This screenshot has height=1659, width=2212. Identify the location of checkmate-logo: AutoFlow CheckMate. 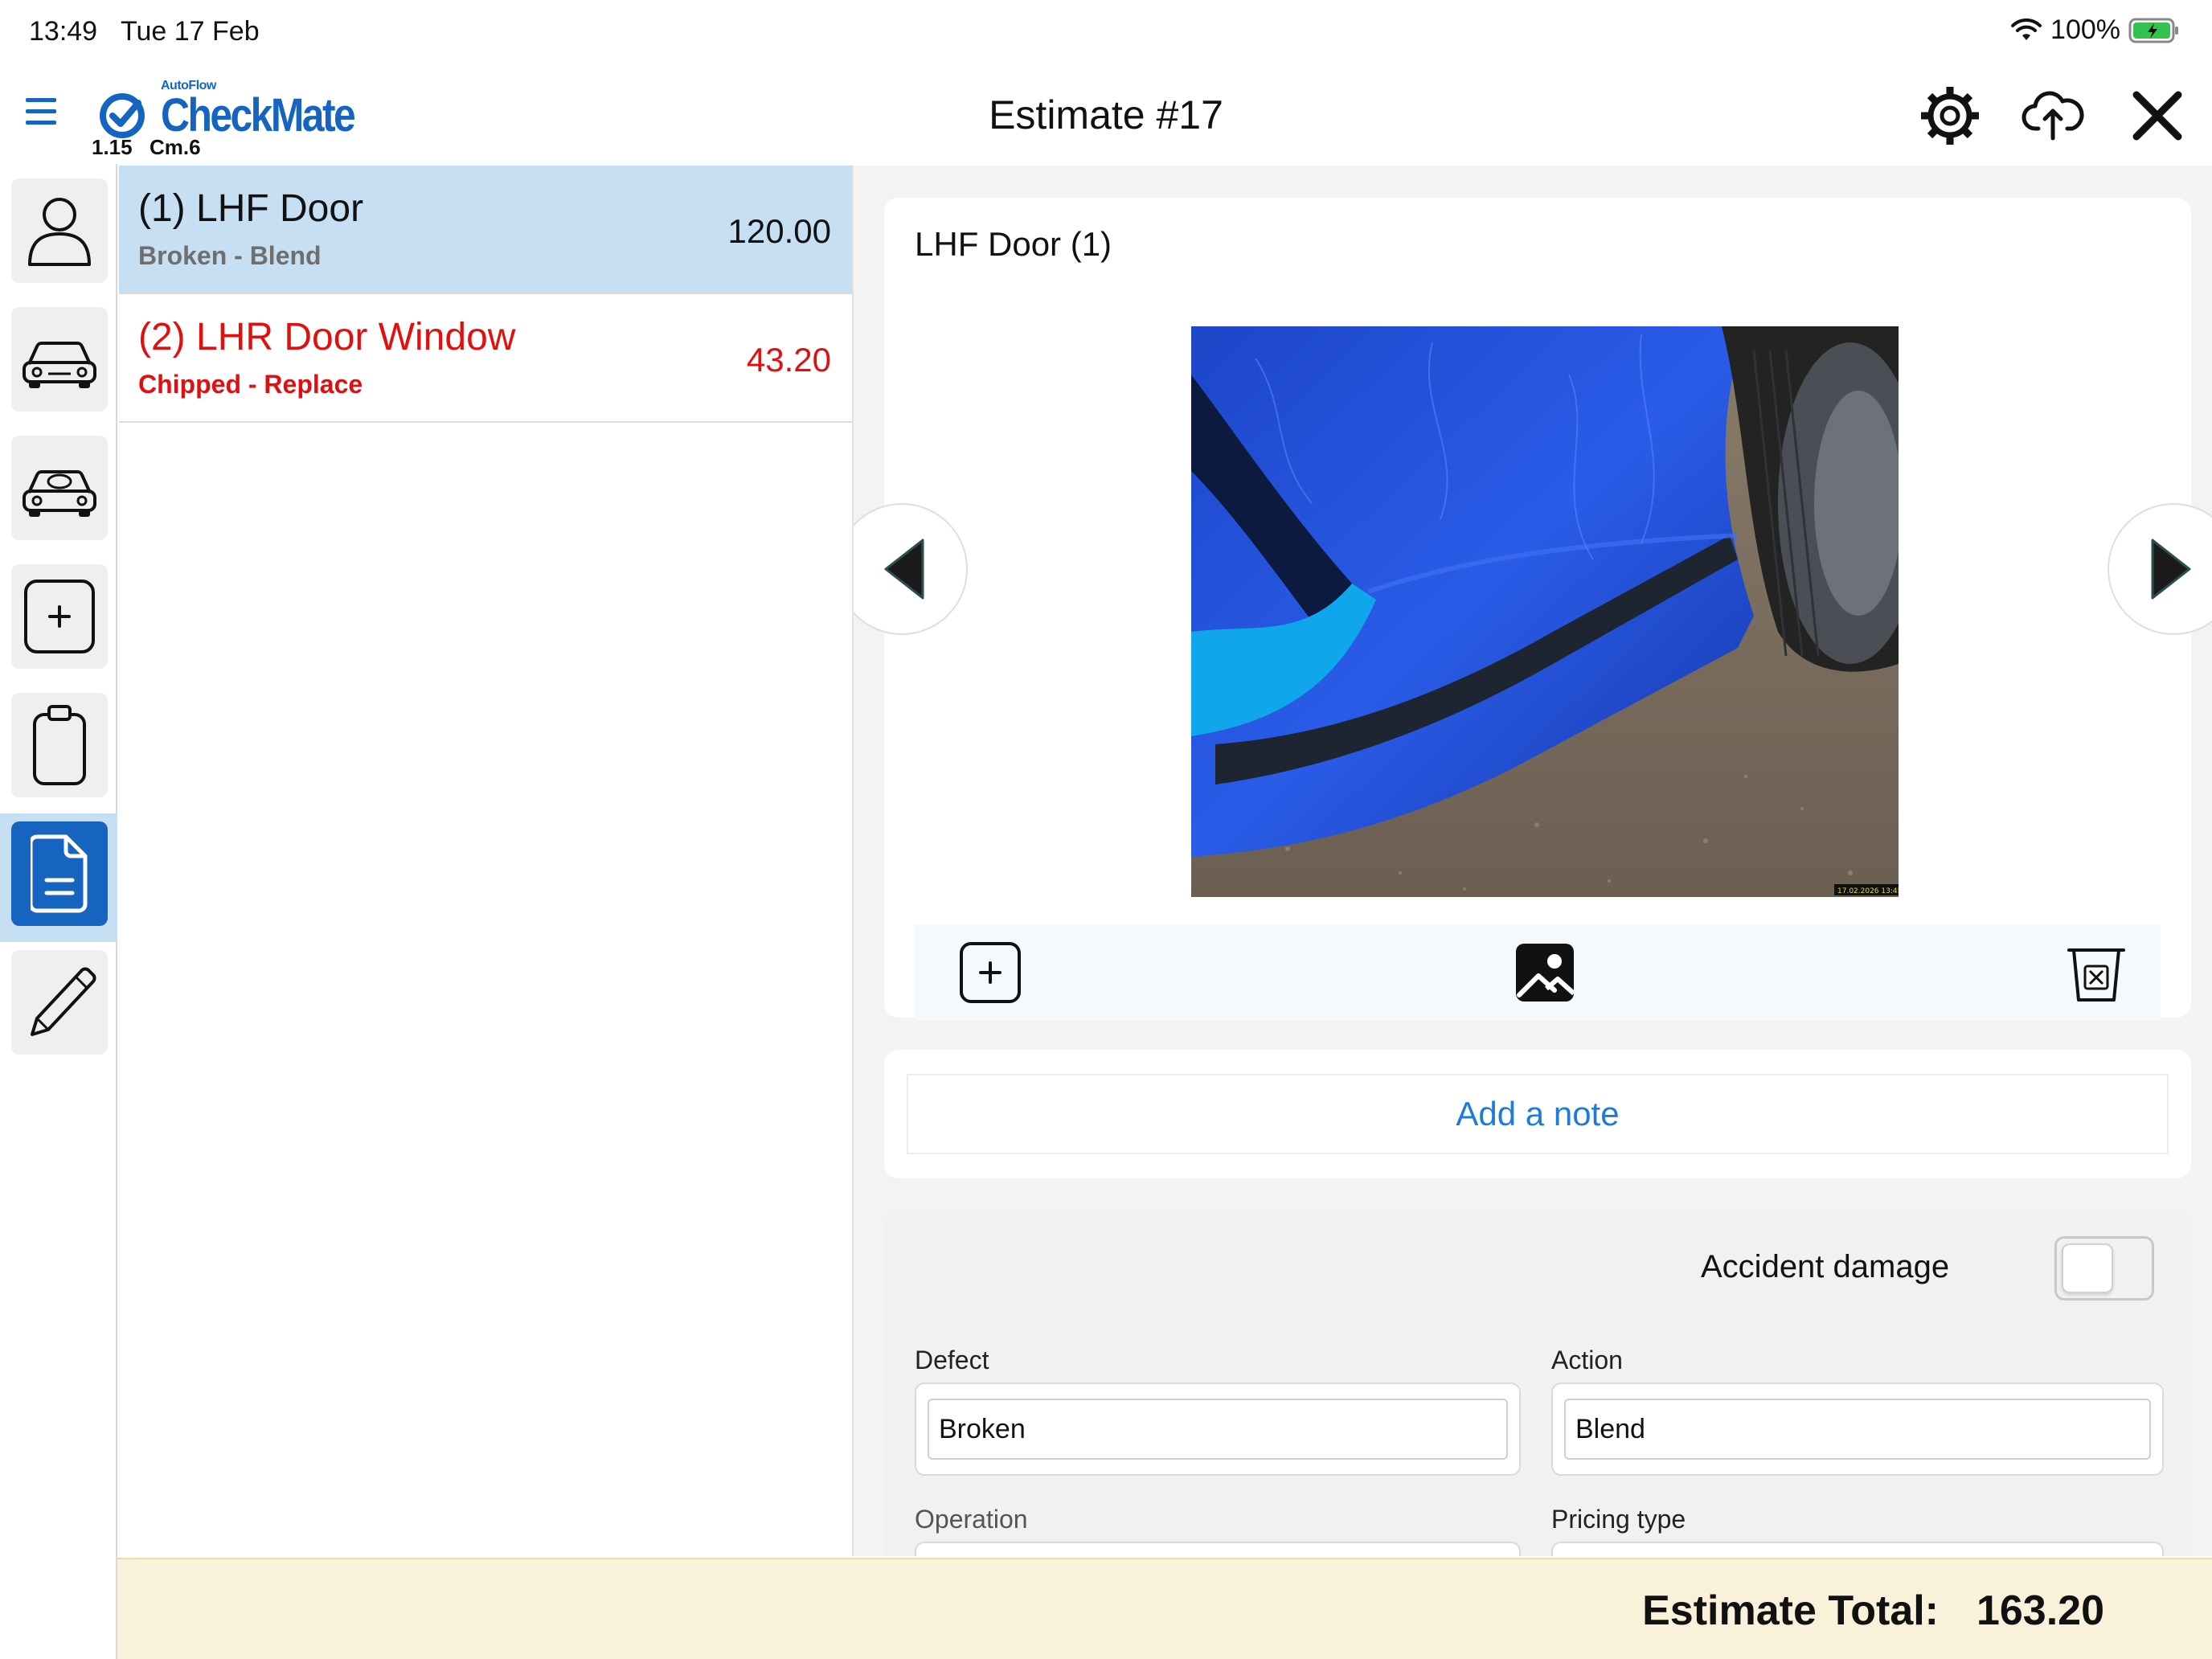
(237, 115).